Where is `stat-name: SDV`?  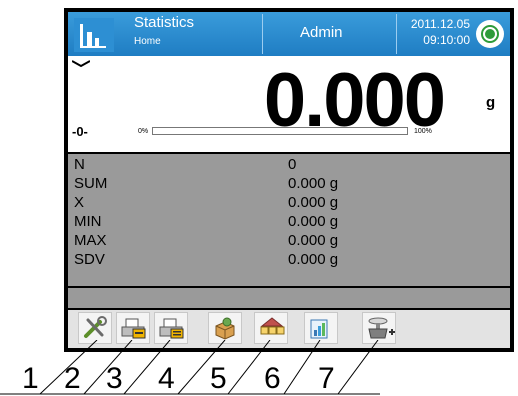 stat-name: SDV is located at coordinates (89, 259).